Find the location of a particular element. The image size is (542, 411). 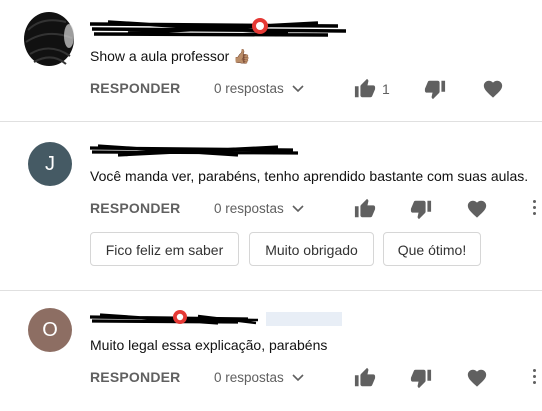

avatar: J is located at coordinates (50, 164).